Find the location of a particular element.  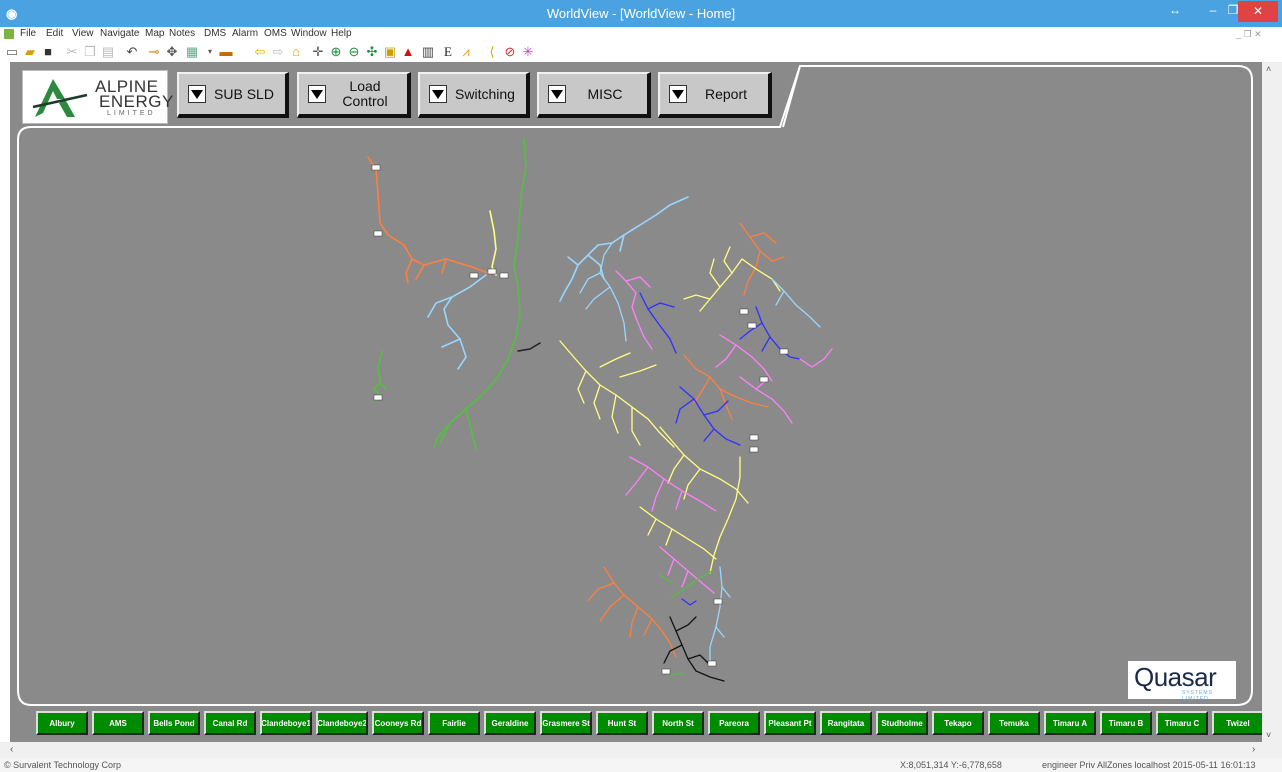

quasar-logo-sub: SYSTEMS LIMITED is located at coordinates (1197, 696).